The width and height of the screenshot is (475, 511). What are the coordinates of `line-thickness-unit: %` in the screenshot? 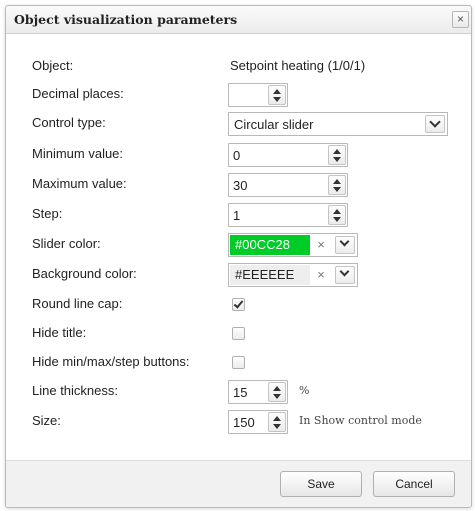 It's located at (304, 390).